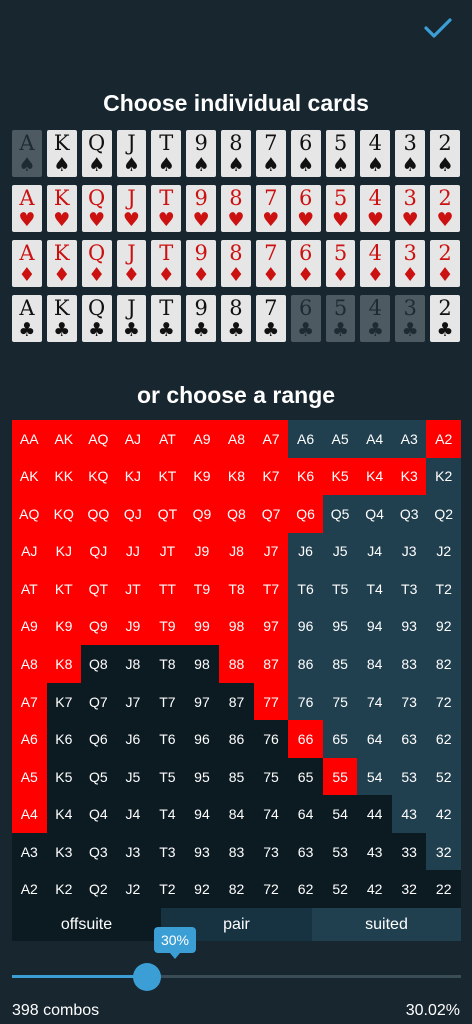 This screenshot has width=472, height=1024. What do you see at coordinates (133, 851) in the screenshot?
I see `range-cell-offsuit: J3` at bounding box center [133, 851].